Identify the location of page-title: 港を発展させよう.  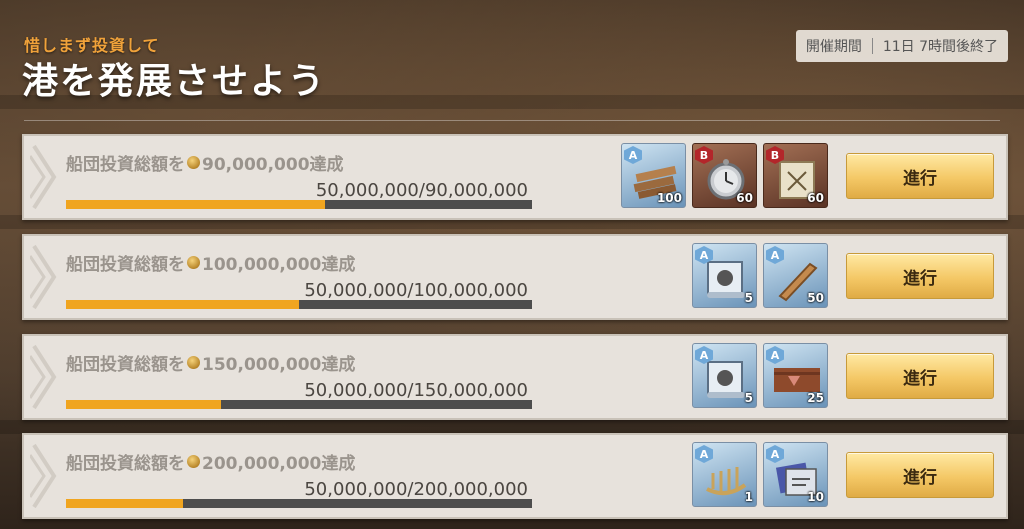
(174, 81).